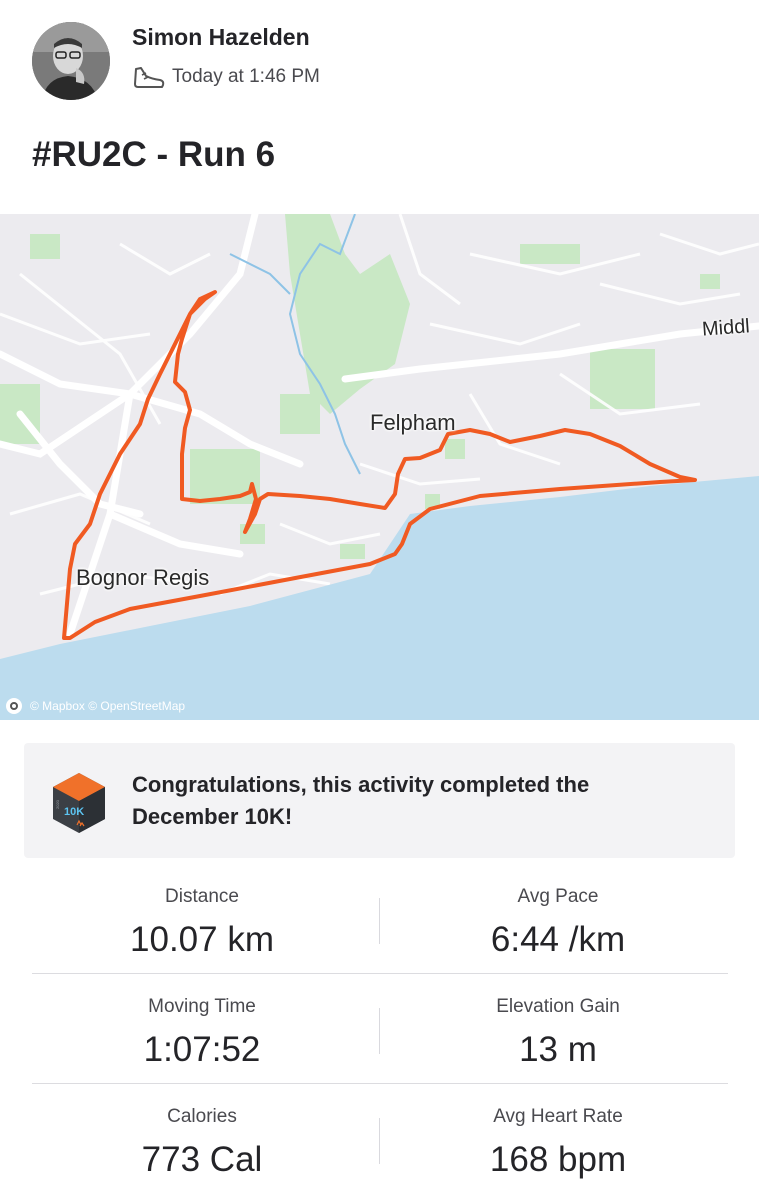 The image size is (759, 1200). Describe the element at coordinates (726, 328) in the screenshot. I see `map-label-road: Middl` at that location.